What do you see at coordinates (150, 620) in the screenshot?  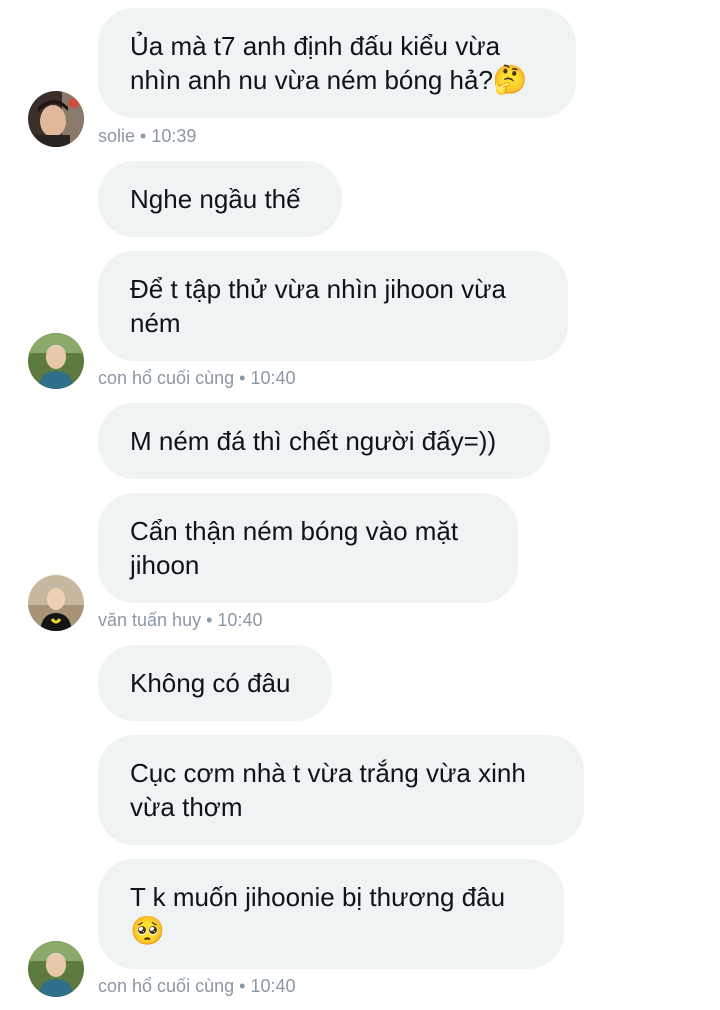 I see `sender-name: văn tuấn huy` at bounding box center [150, 620].